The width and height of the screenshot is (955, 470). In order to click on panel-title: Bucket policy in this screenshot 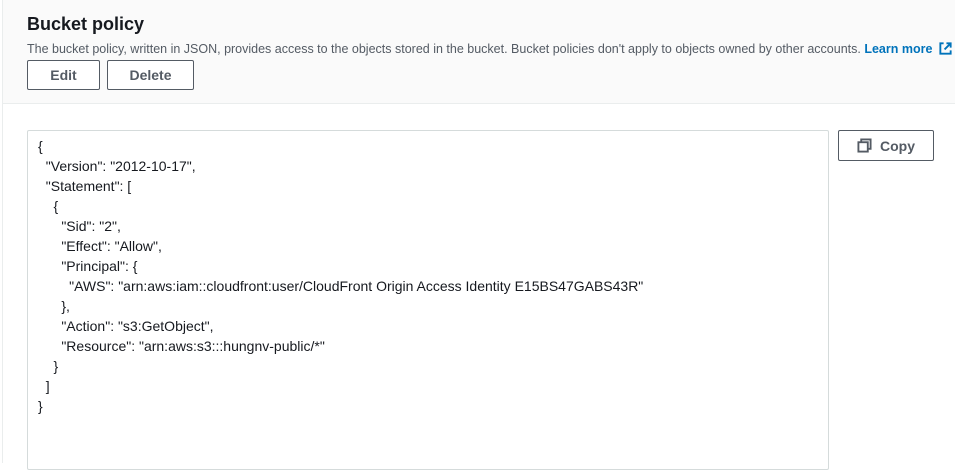, I will do `click(86, 24)`.